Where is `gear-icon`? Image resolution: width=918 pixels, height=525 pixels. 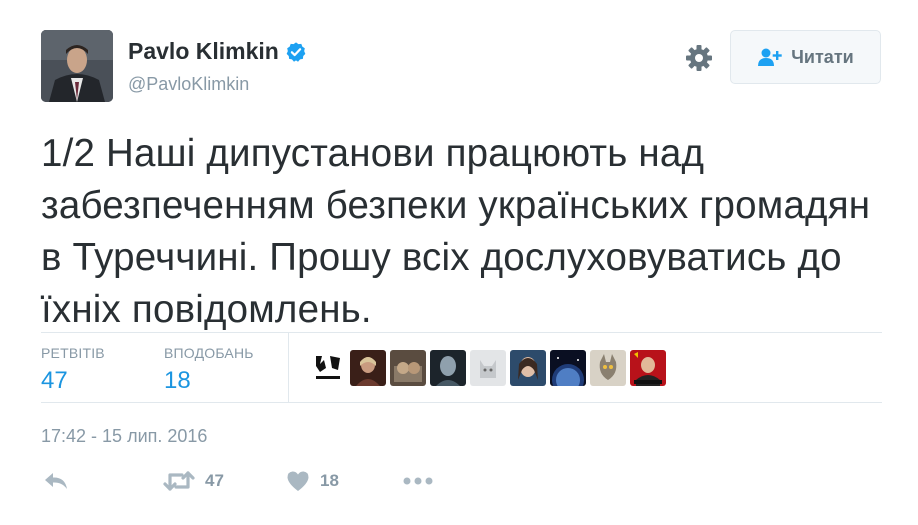
gear-icon is located at coordinates (699, 58).